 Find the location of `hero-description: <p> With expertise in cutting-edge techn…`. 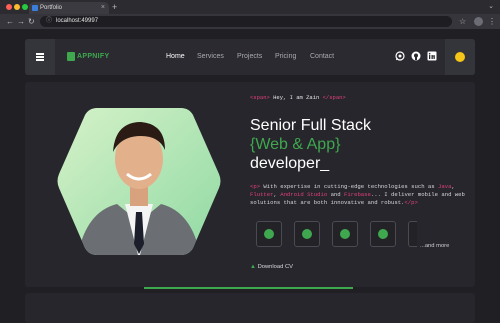

hero-description: <p> With expertise in cutting-edge techn… is located at coordinates (358, 195).